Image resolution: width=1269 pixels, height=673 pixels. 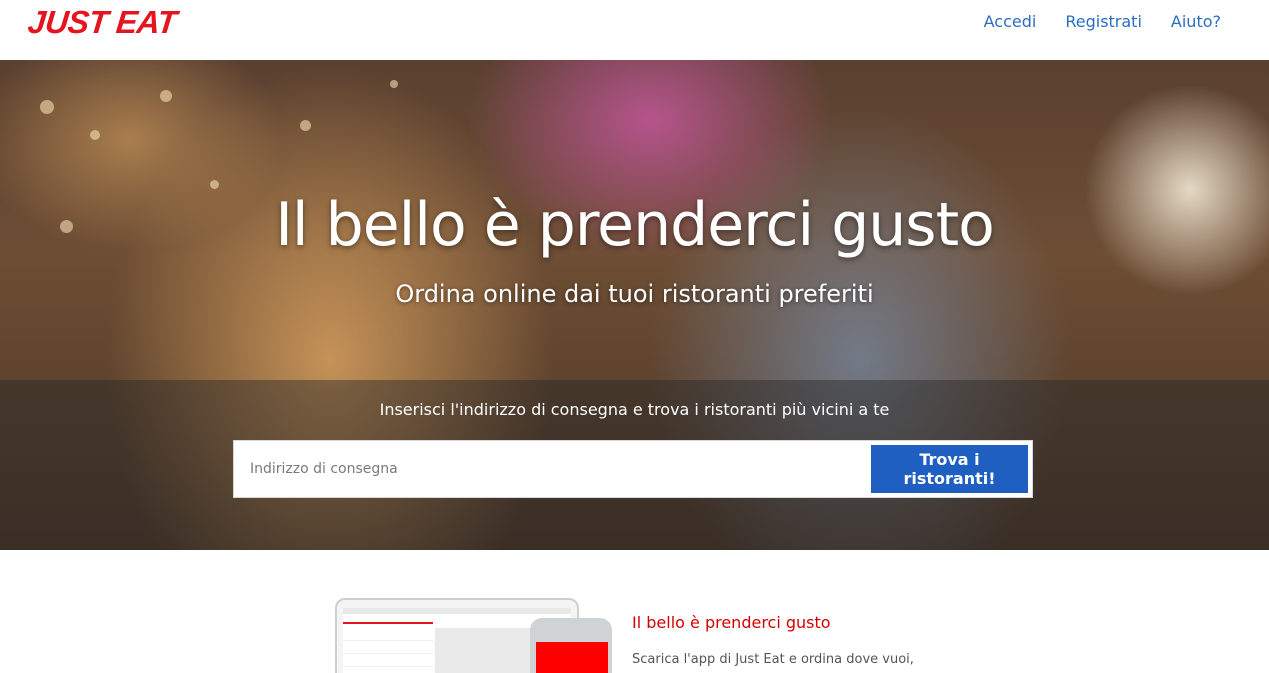 What do you see at coordinates (949, 469) in the screenshot?
I see `find-restaurants-button: Trova i ristoranti!` at bounding box center [949, 469].